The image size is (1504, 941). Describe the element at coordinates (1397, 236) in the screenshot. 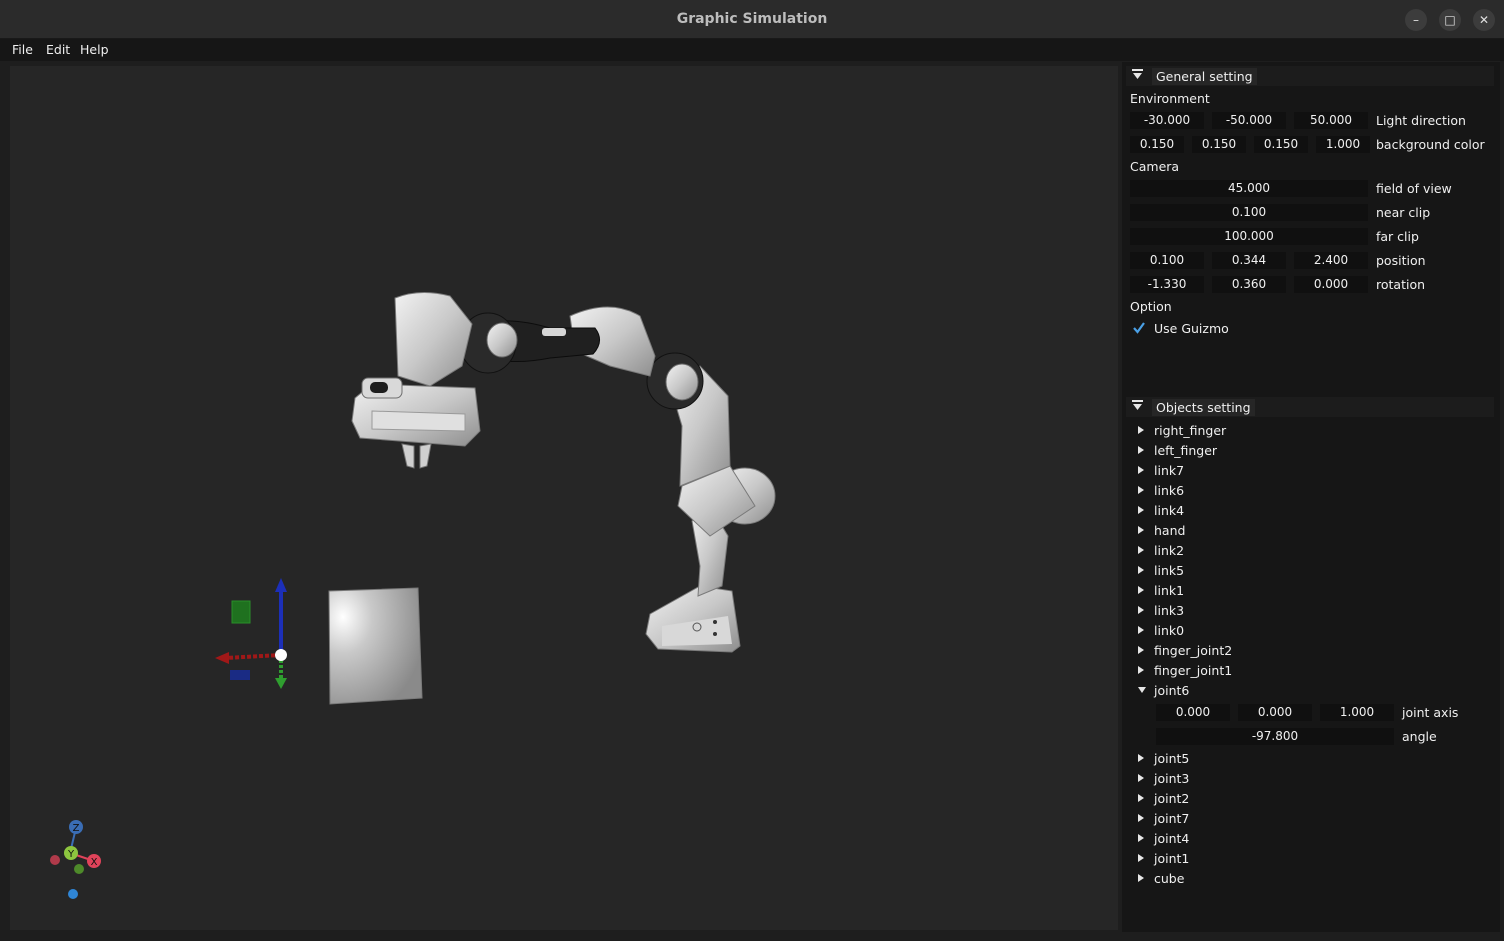

I see `far-clip-label: far clip` at that location.